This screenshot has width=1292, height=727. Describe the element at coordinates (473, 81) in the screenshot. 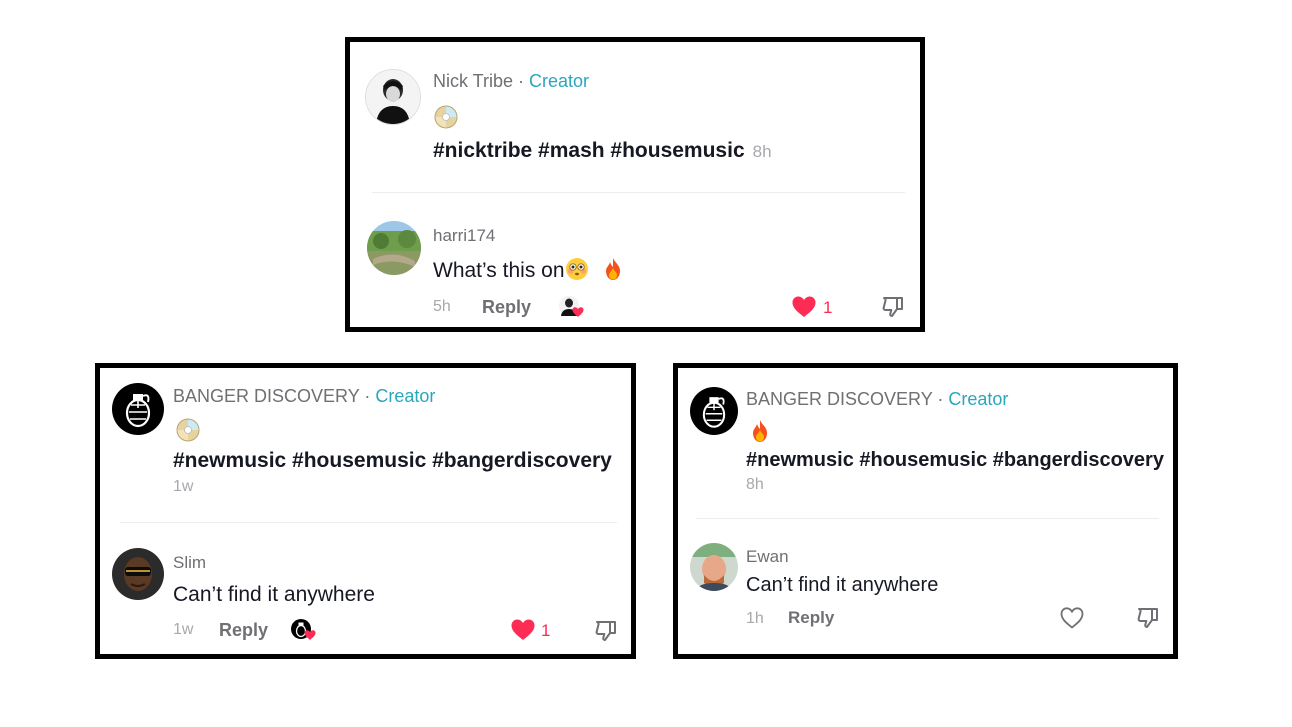

I see `author-name: Nick Tribe` at that location.